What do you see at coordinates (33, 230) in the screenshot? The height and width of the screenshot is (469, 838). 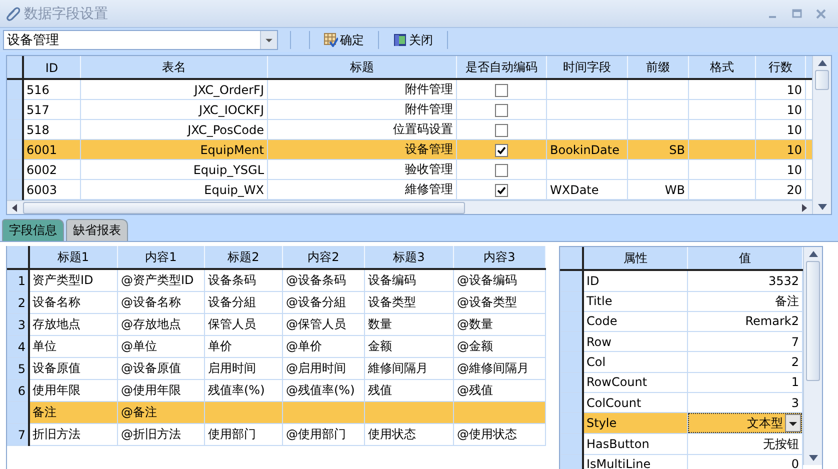 I see `tab: 字段信息` at bounding box center [33, 230].